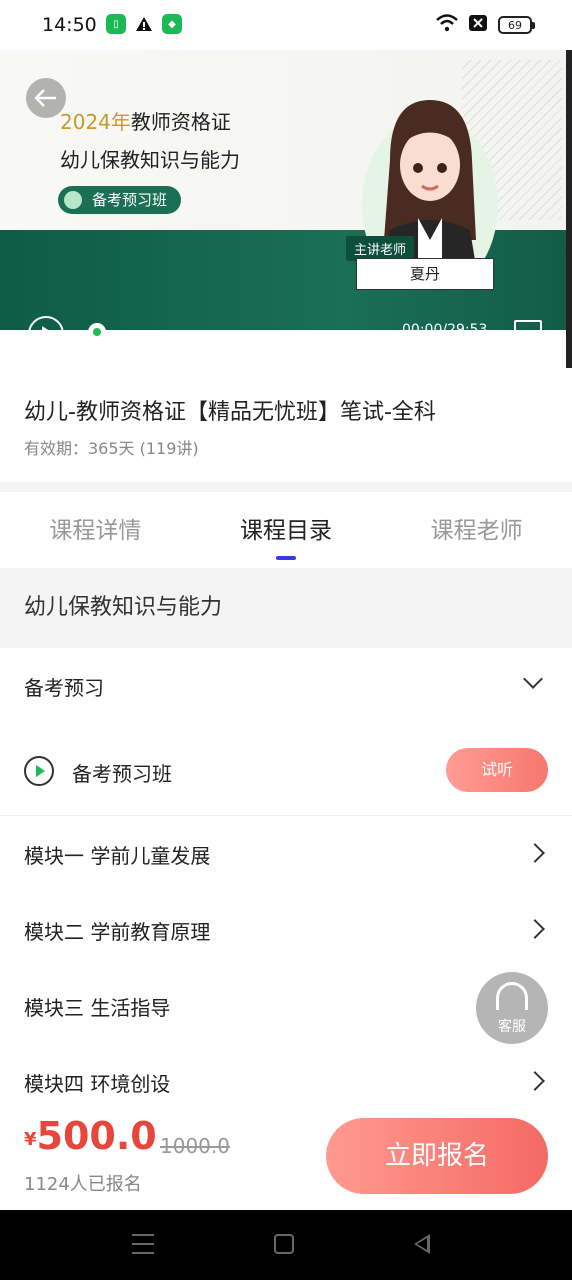 This screenshot has height=1280, width=572. What do you see at coordinates (97, 1084) in the screenshot?
I see `module-label: 模块四 环境创设` at bounding box center [97, 1084].